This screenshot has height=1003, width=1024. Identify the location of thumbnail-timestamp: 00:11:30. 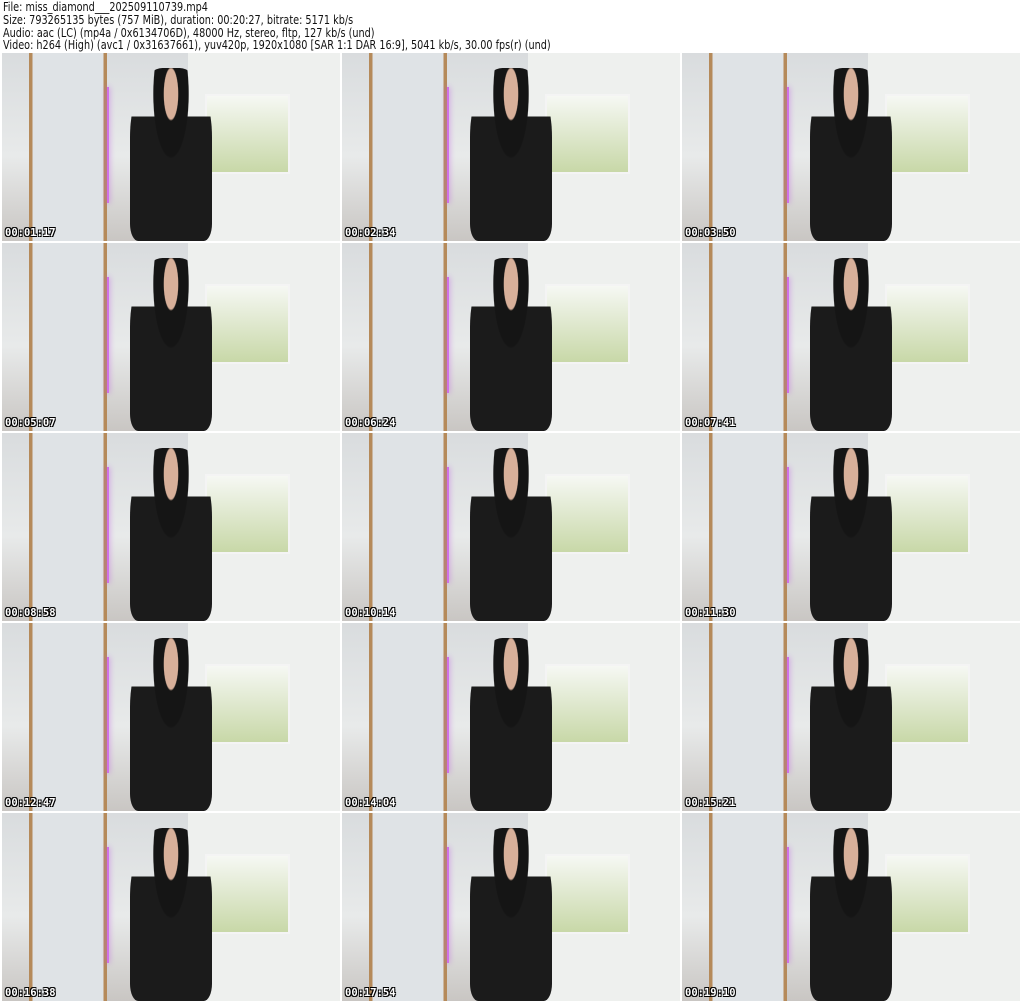
(710, 613).